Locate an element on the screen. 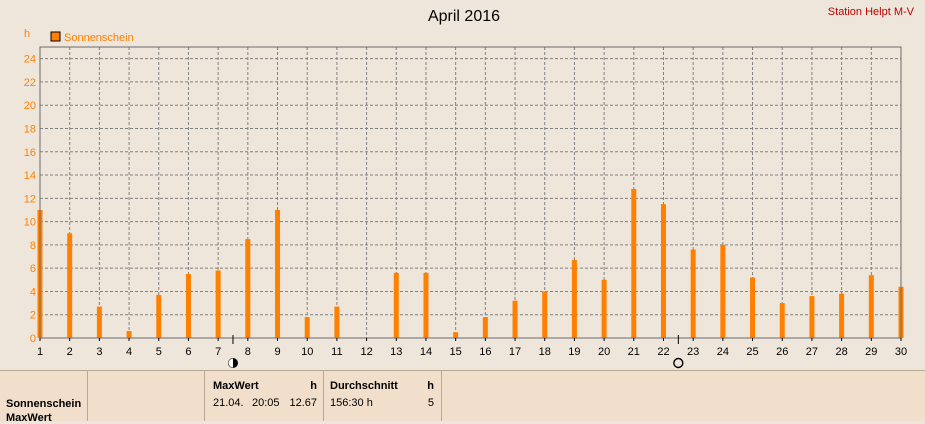 Image resolution: width=925 pixels, height=424 pixels. x-tick-label: 18 is located at coordinates (545, 352).